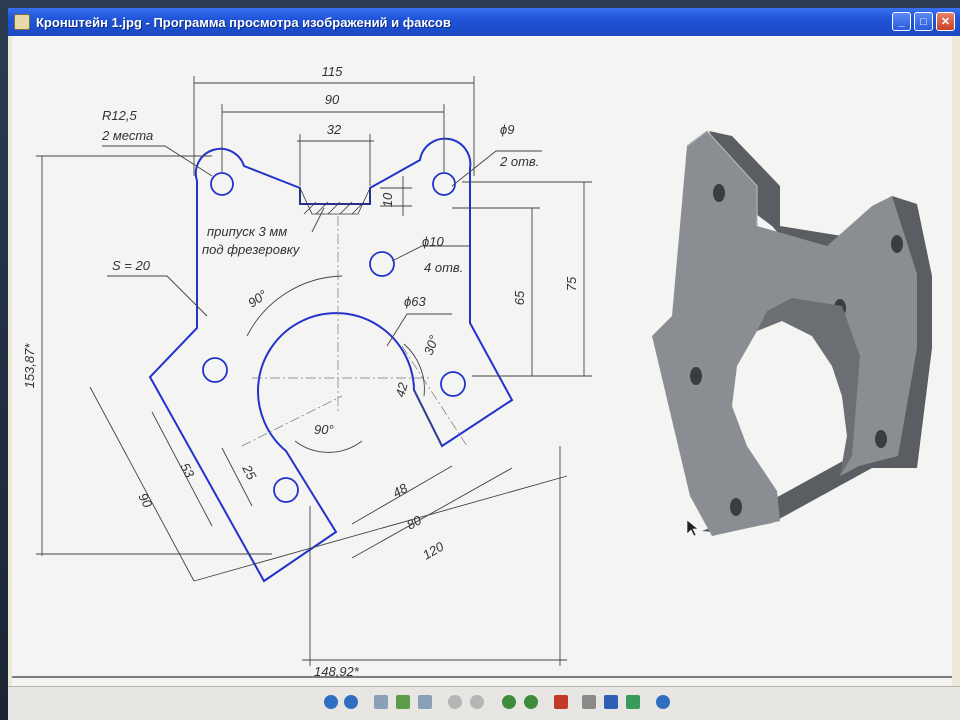  Describe the element at coordinates (381, 702) in the screenshot. I see `best-fit-icon` at that location.